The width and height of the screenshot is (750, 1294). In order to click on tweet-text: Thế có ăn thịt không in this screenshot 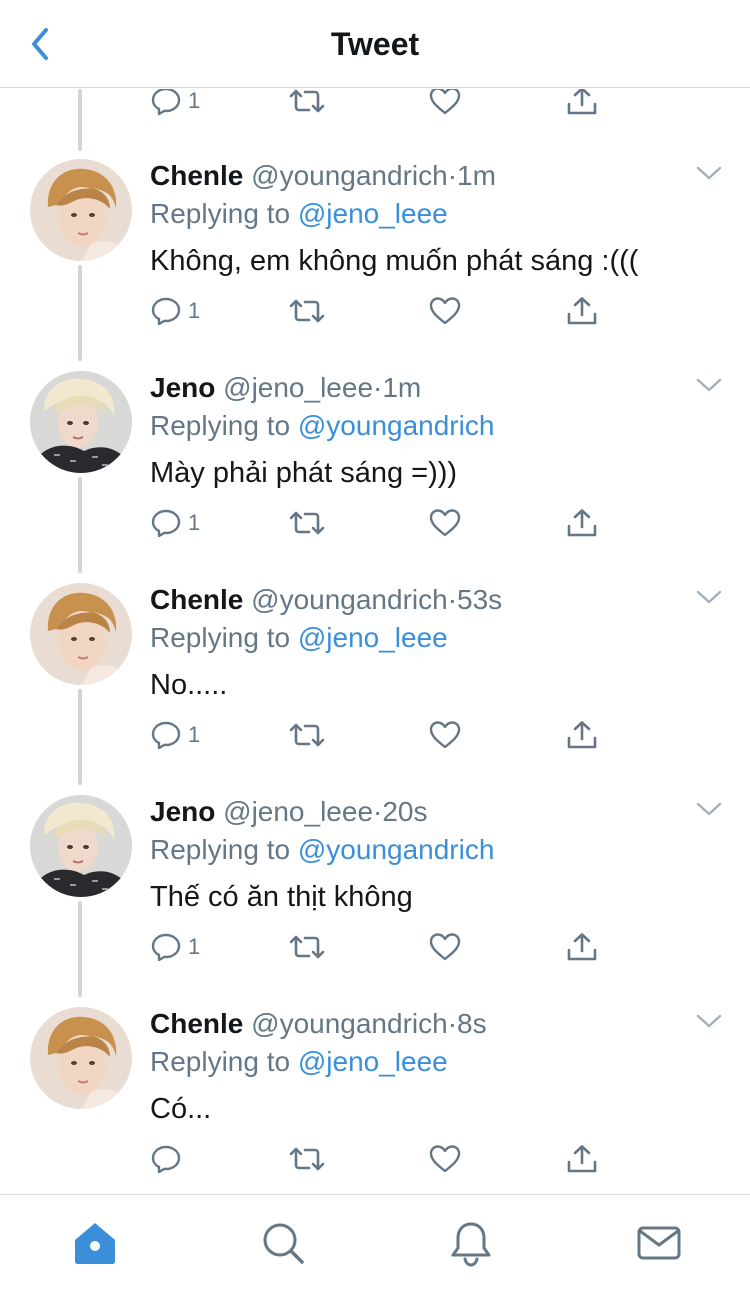, I will do `click(281, 897)`.